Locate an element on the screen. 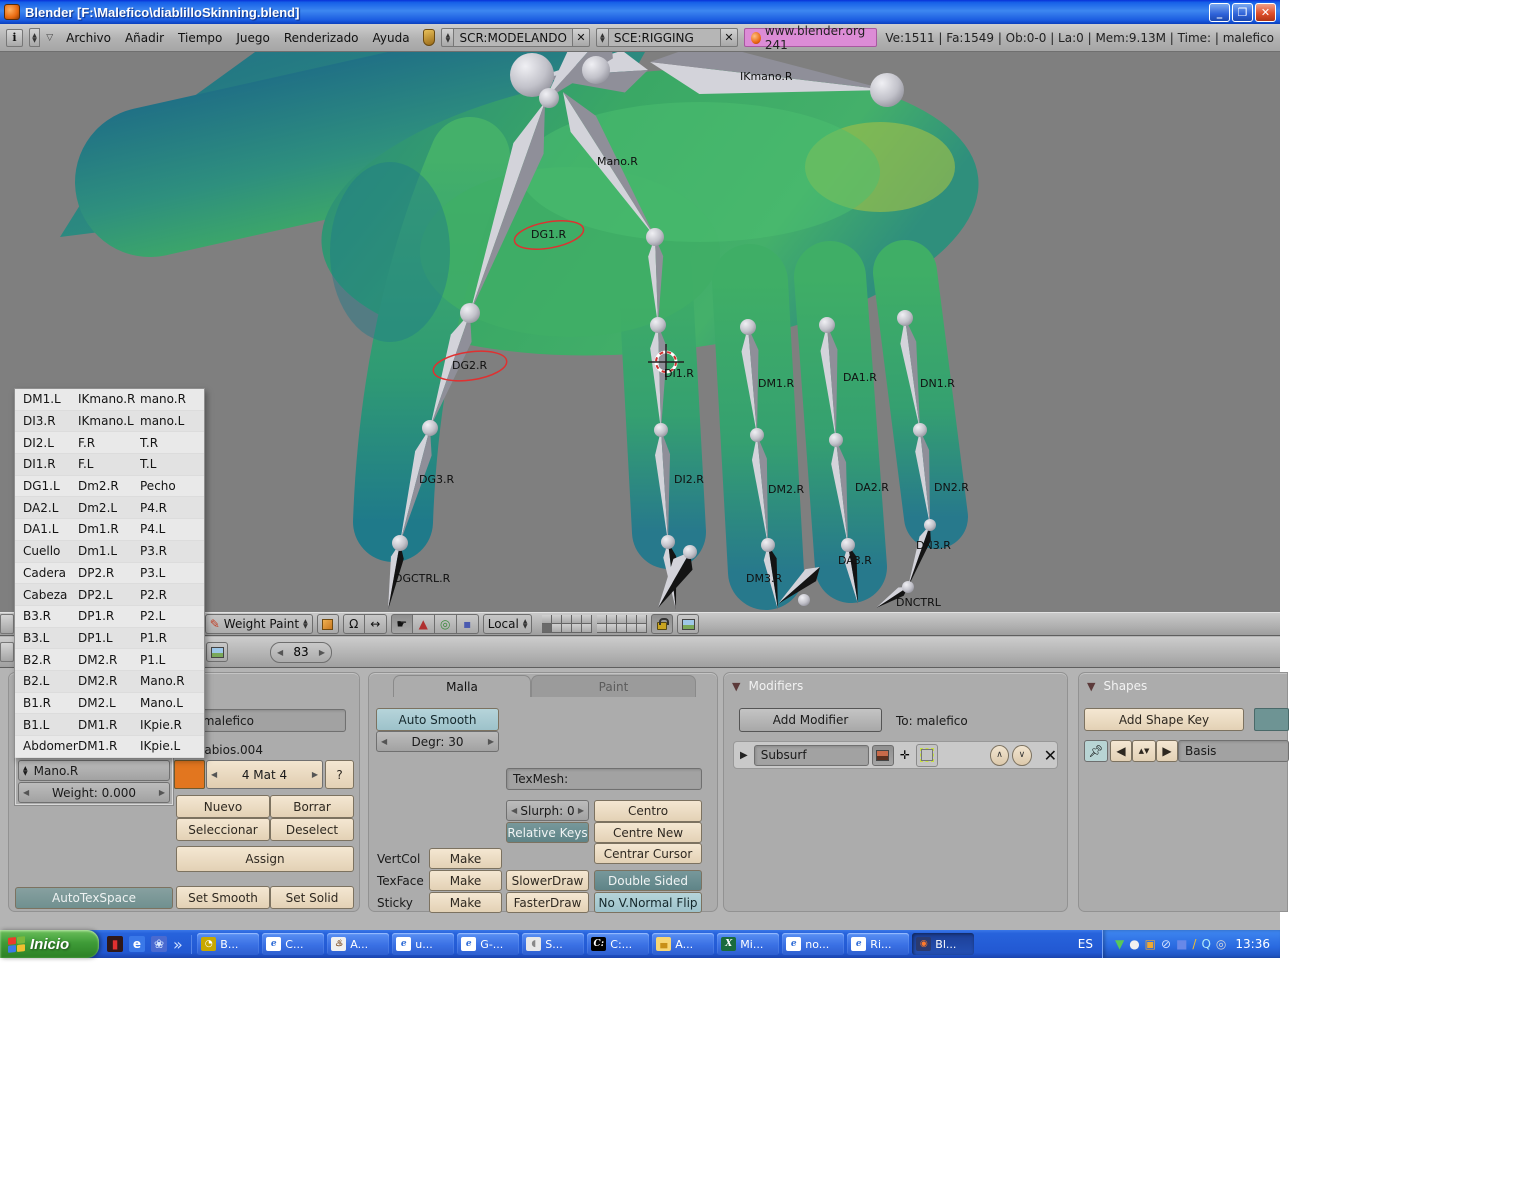 Image resolution: width=1530 pixels, height=1191 pixels. shape-next-icon: ▶ is located at coordinates (1167, 751).